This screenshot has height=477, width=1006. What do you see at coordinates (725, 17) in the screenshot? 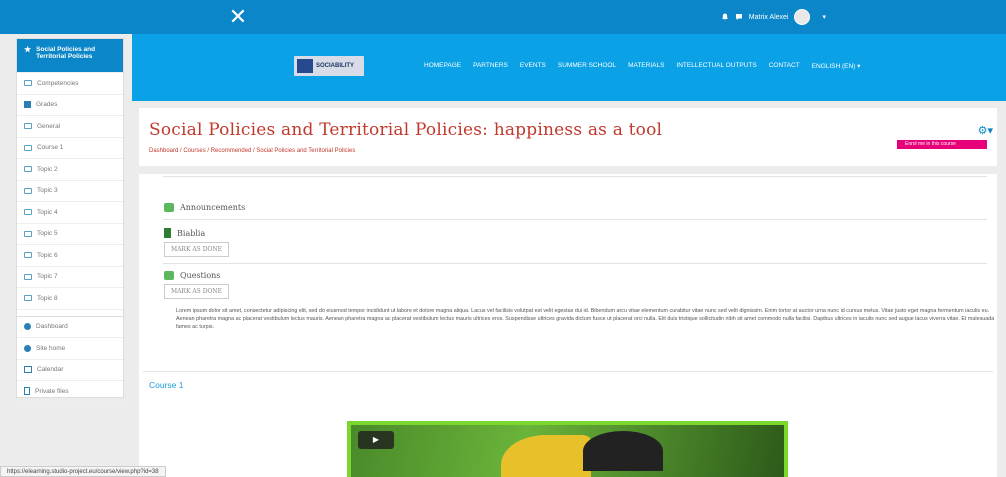
I see `bell-icon` at bounding box center [725, 17].